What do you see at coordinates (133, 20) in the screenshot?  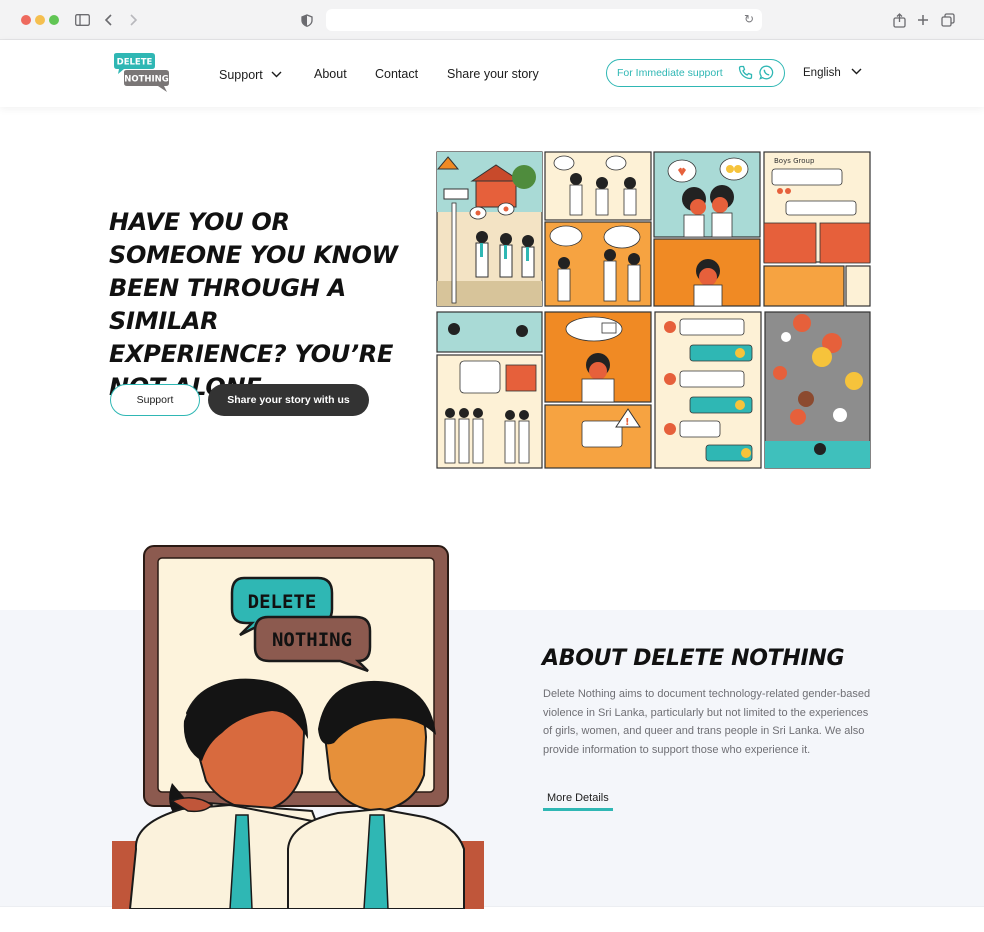 I see `forward-icon` at bounding box center [133, 20].